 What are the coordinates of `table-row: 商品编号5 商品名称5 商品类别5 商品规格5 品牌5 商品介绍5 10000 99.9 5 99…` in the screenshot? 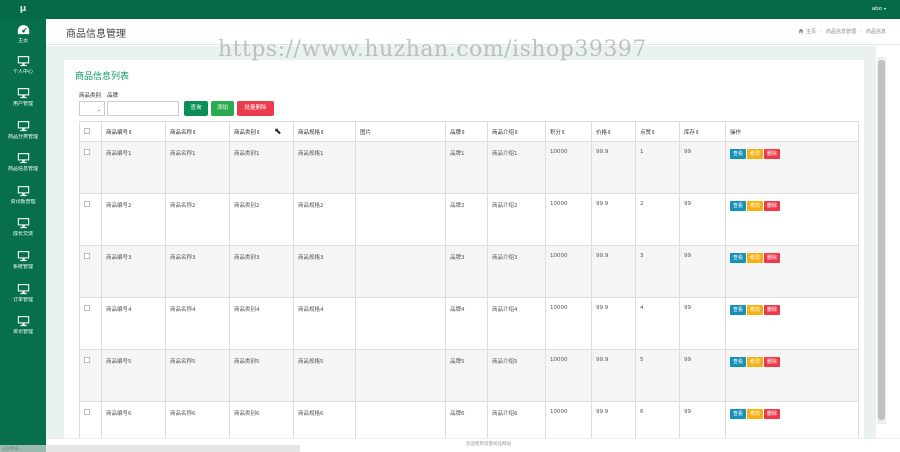 It's located at (469, 375).